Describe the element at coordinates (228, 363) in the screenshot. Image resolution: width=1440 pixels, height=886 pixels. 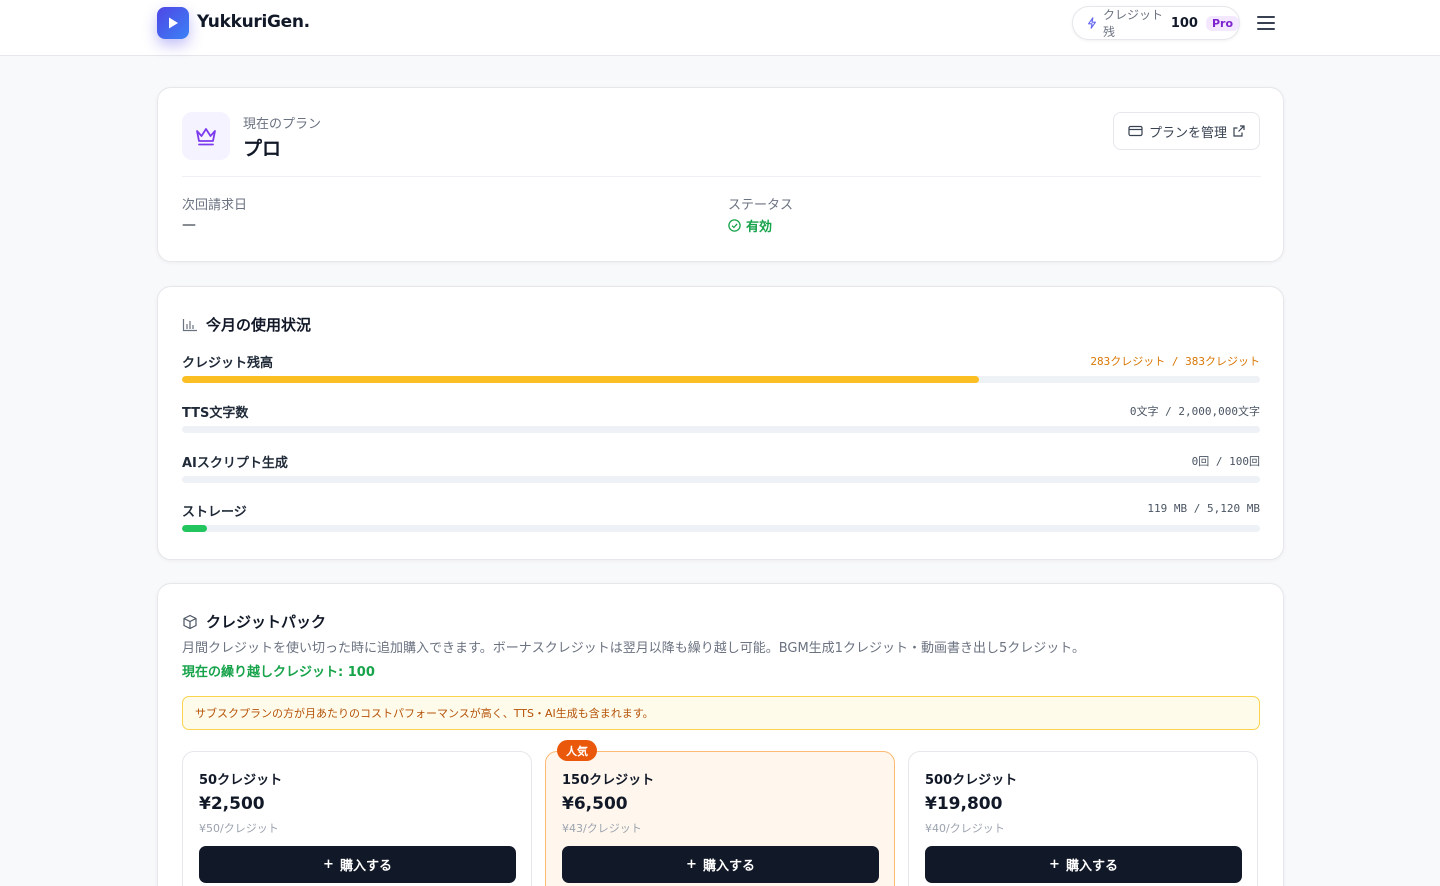
I see `usage-label: クレジット残高` at that location.